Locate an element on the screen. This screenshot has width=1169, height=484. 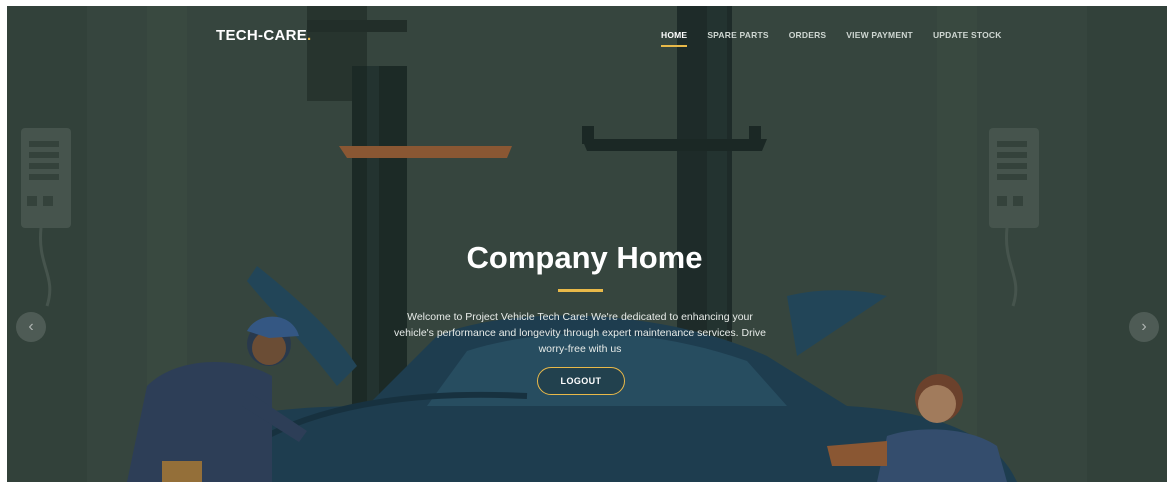
page-title: Company Home is located at coordinates (584, 257).